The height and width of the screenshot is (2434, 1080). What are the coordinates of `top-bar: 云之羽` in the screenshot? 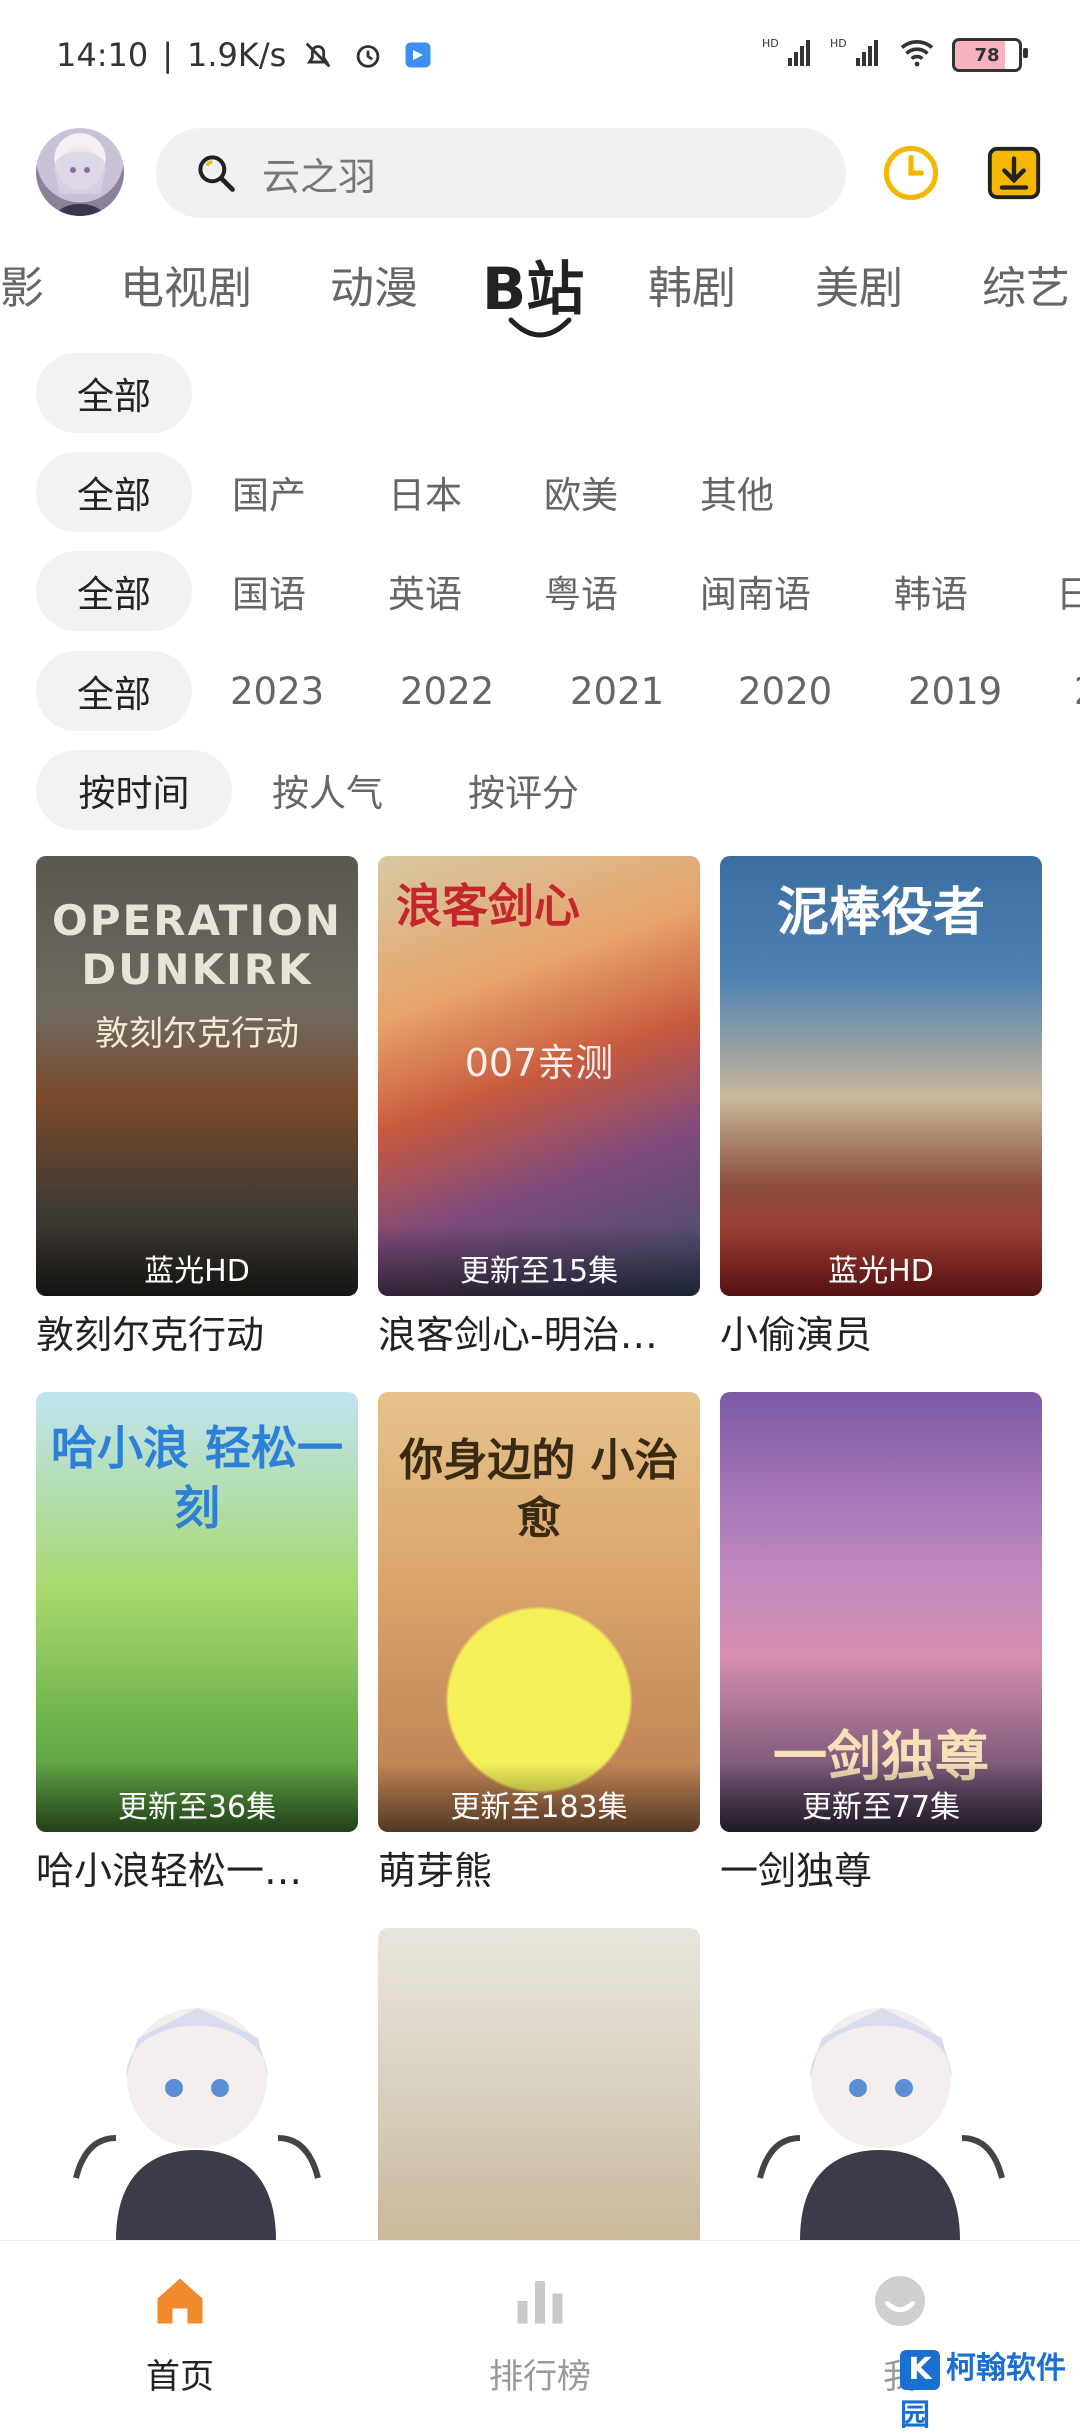 It's located at (540, 185).